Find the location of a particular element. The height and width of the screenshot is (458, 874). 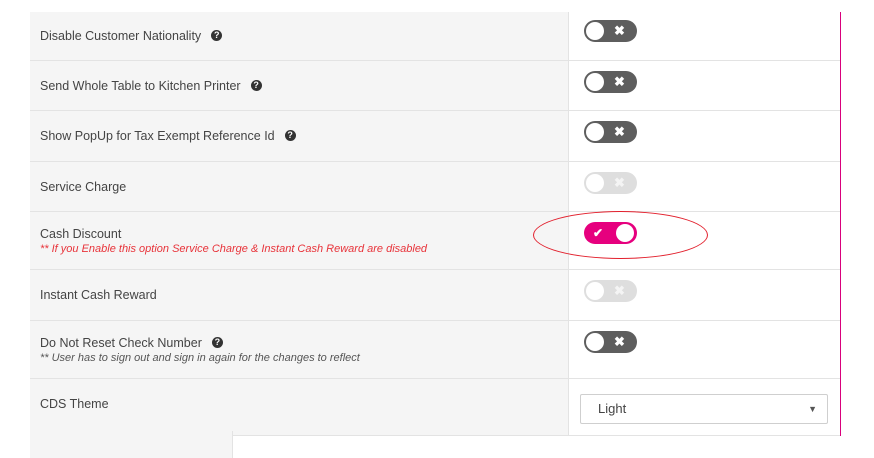

check-icon: ✔ is located at coordinates (598, 233).